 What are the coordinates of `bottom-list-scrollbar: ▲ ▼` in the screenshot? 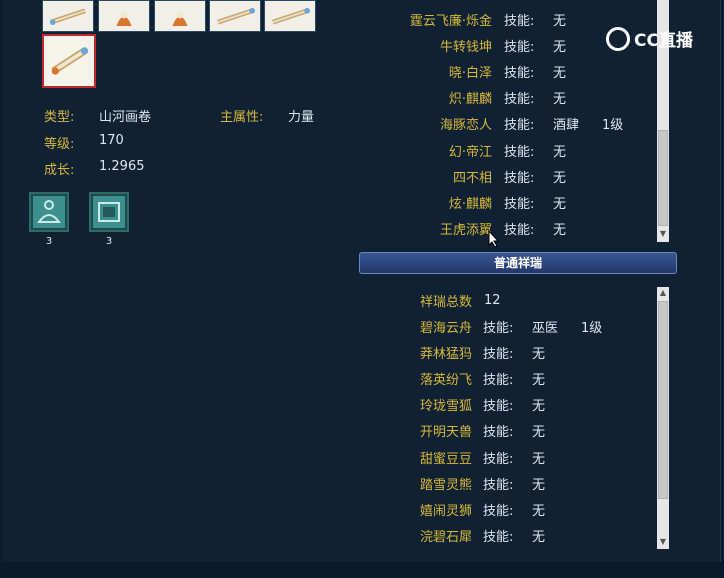 It's located at (663, 418).